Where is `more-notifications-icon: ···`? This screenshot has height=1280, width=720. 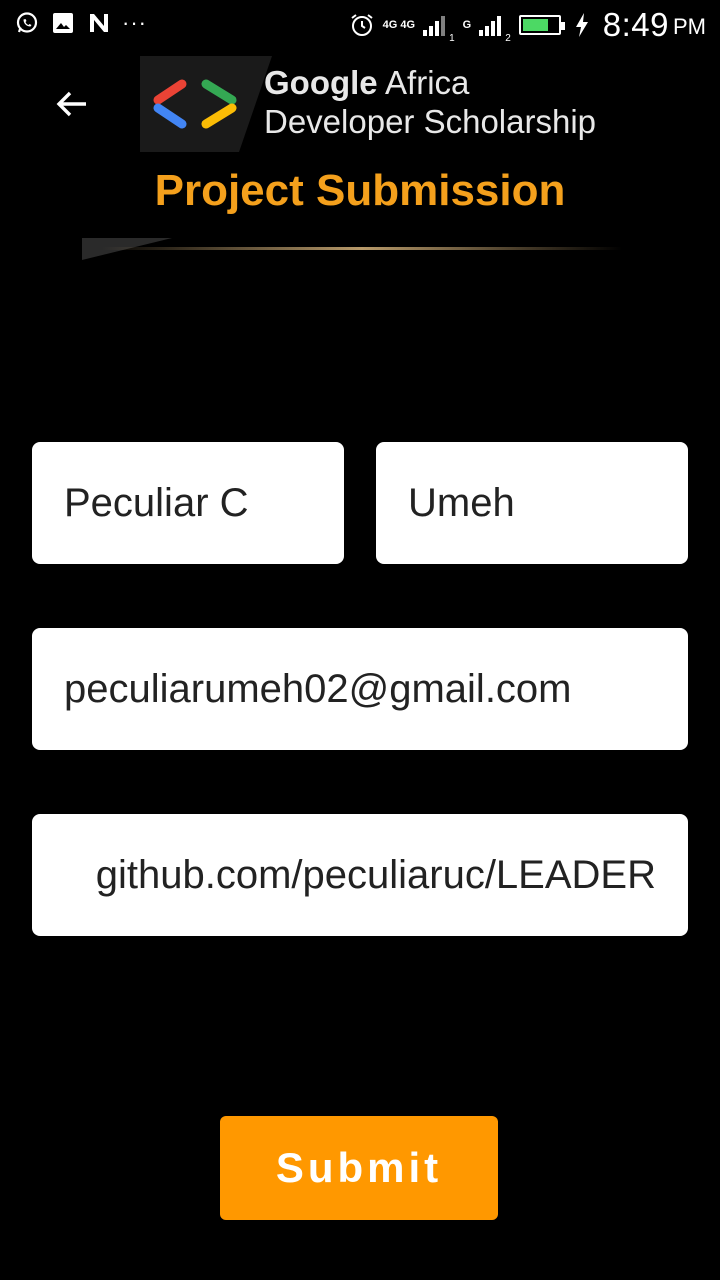 more-notifications-icon: ··· is located at coordinates (134, 22).